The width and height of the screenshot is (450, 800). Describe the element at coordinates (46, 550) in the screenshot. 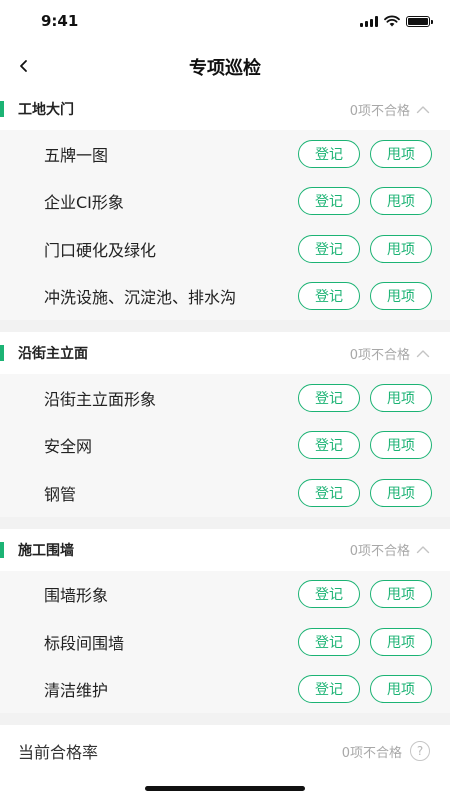

I see `section-title: 施工围墙` at that location.